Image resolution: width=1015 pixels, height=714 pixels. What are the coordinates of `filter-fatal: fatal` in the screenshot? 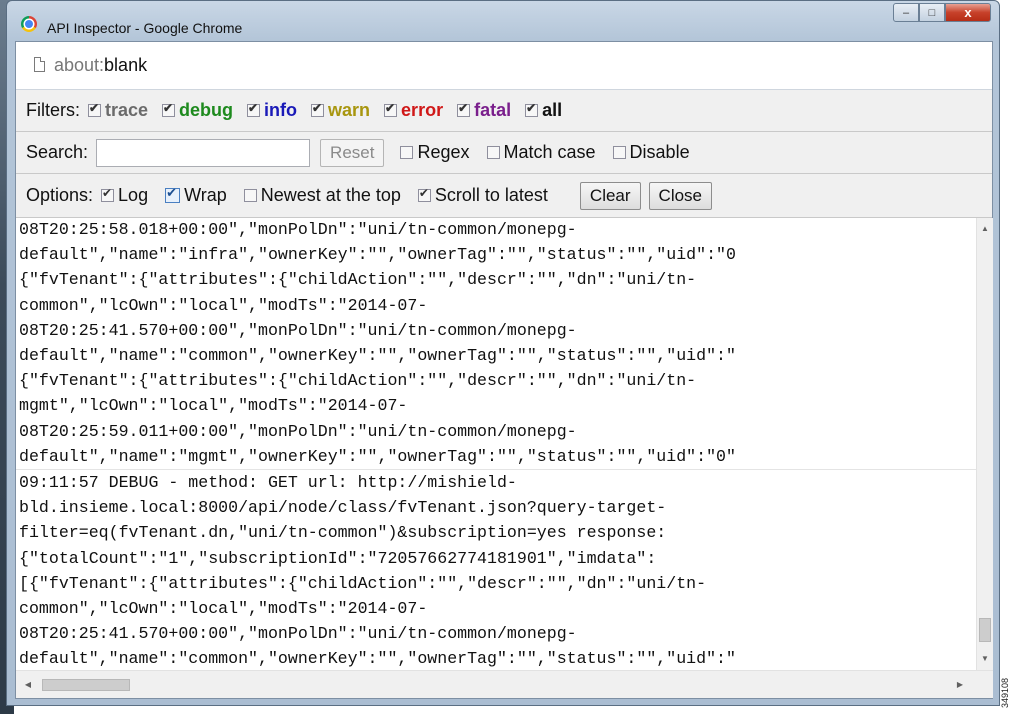 It's located at (484, 110).